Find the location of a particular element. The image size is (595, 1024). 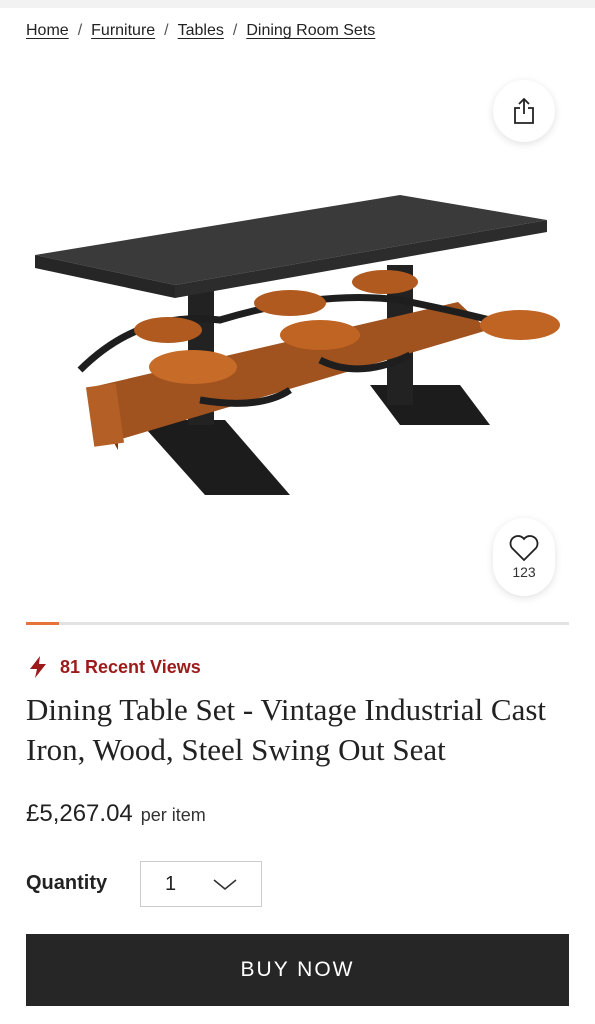

price-row: £5,267.04 per item is located at coordinates (116, 814).